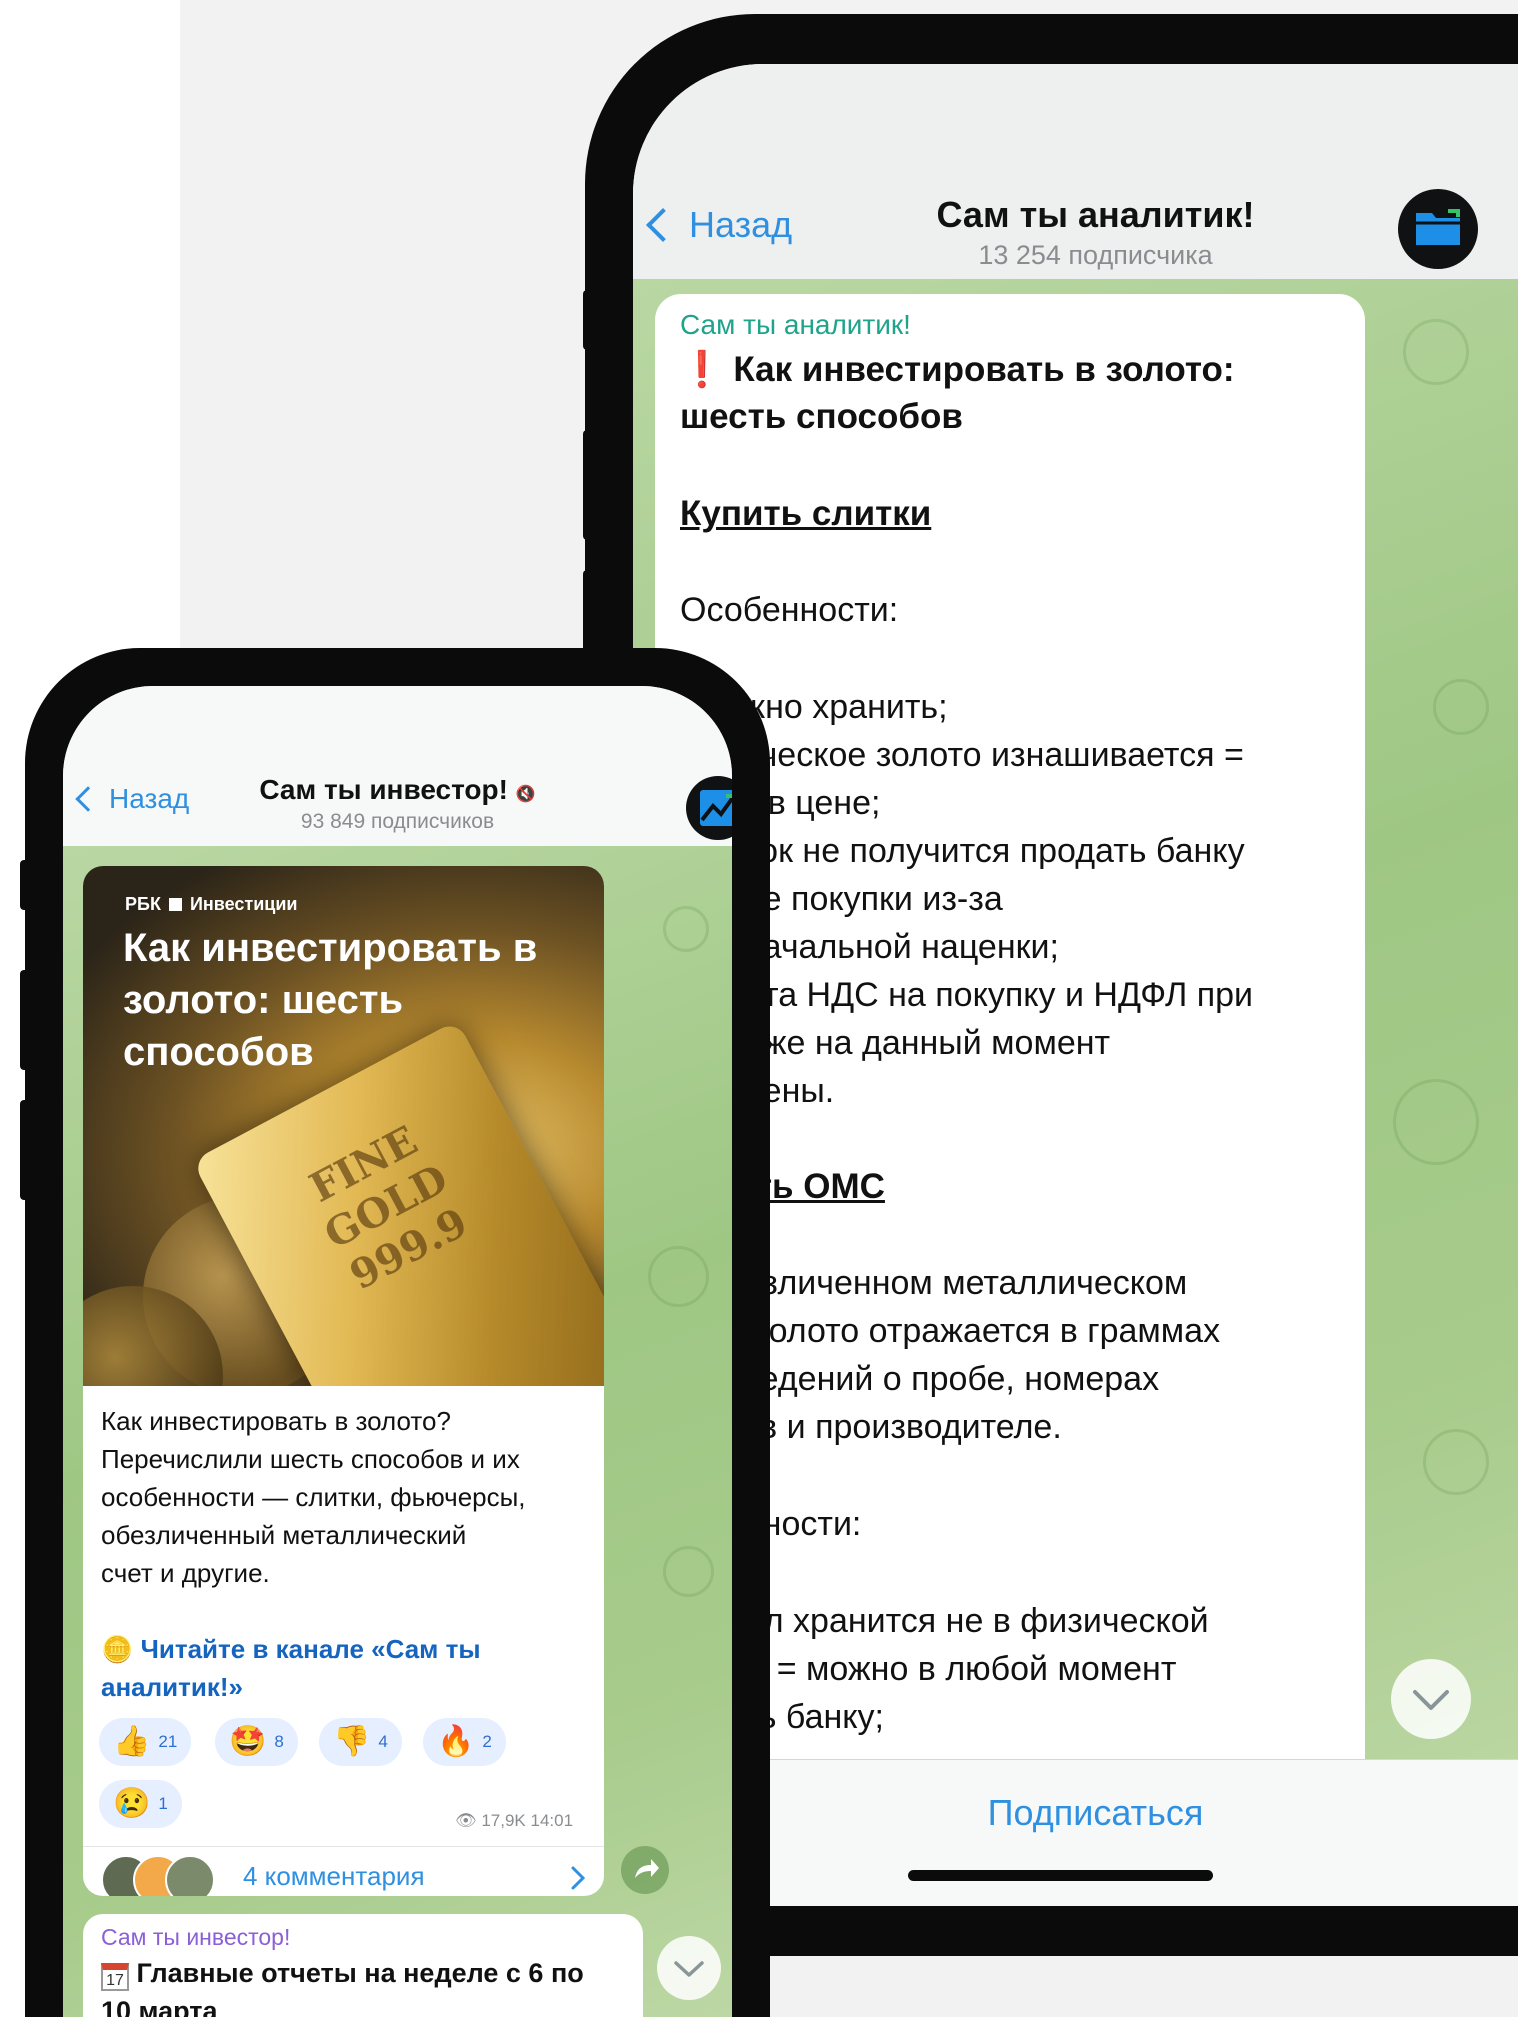 The width and height of the screenshot is (1518, 2017). I want to click on image-title-line: Как инвестировать в, so click(330, 948).